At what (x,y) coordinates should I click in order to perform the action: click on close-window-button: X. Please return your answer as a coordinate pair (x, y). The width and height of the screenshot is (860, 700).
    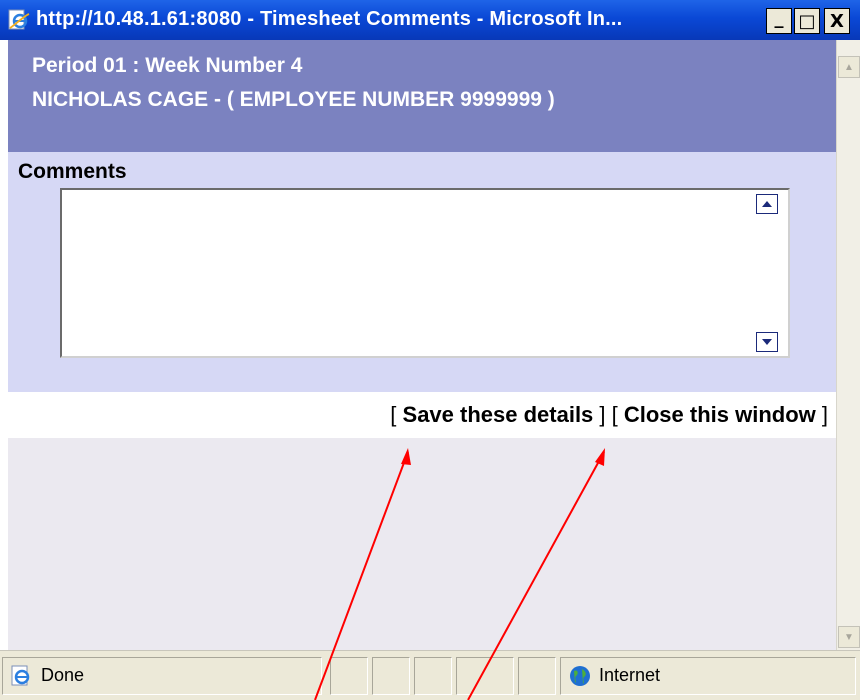
    Looking at the image, I should click on (837, 21).